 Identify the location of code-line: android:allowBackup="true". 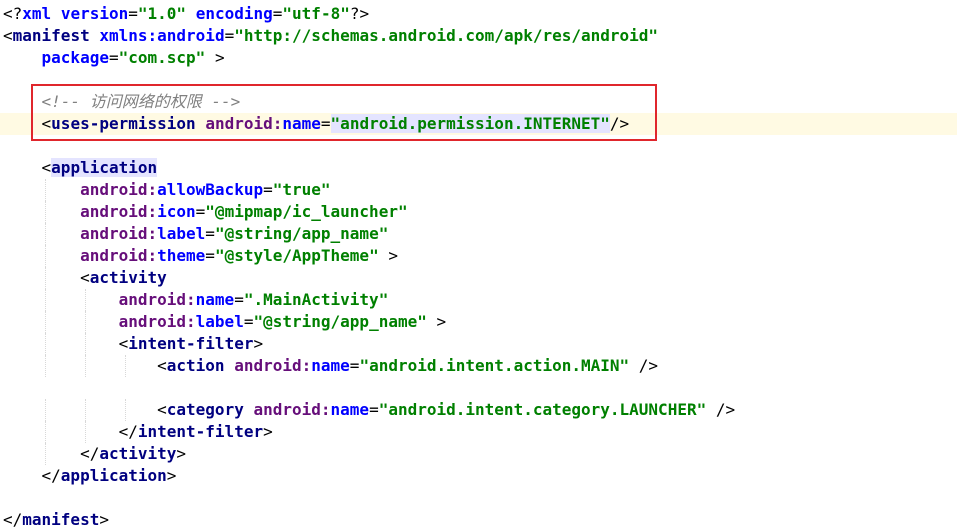
(478, 190).